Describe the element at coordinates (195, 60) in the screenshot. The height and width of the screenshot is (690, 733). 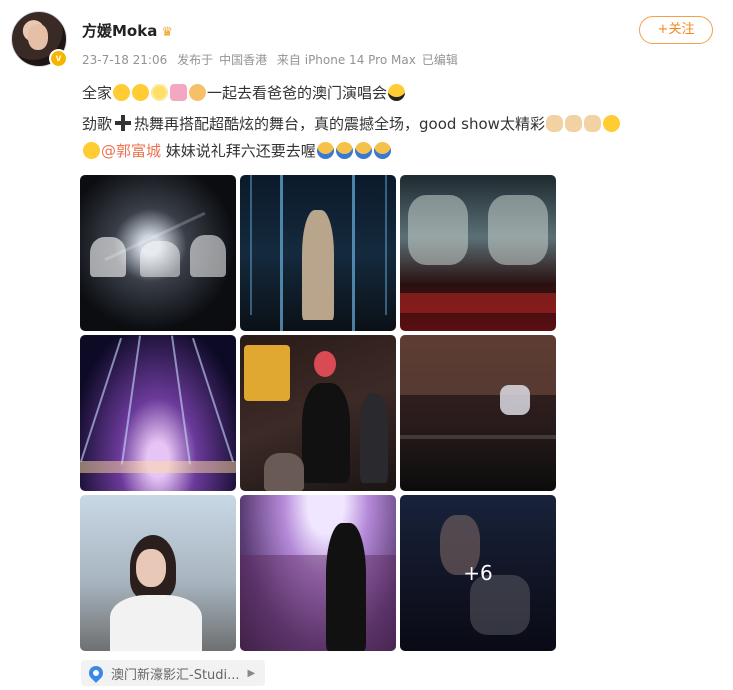
I see `post-source-prefix: 发布于` at that location.